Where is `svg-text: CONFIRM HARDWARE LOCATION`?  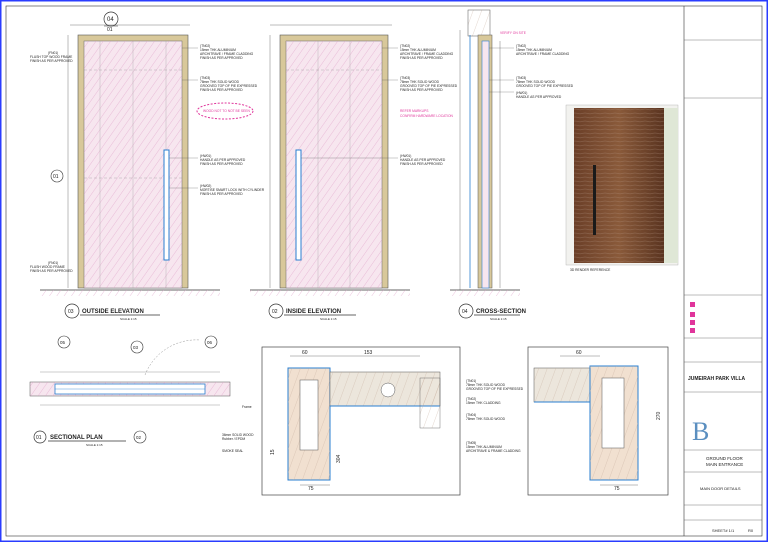
svg-text: CONFIRM HARDWARE LOCATION is located at coordinates (427, 116).